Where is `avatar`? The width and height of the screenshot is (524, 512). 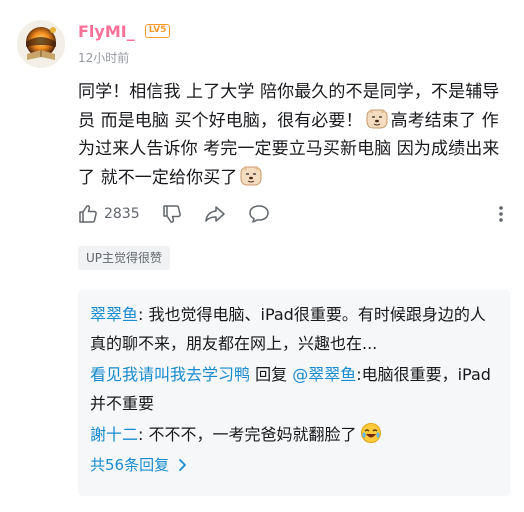
avatar is located at coordinates (41, 44).